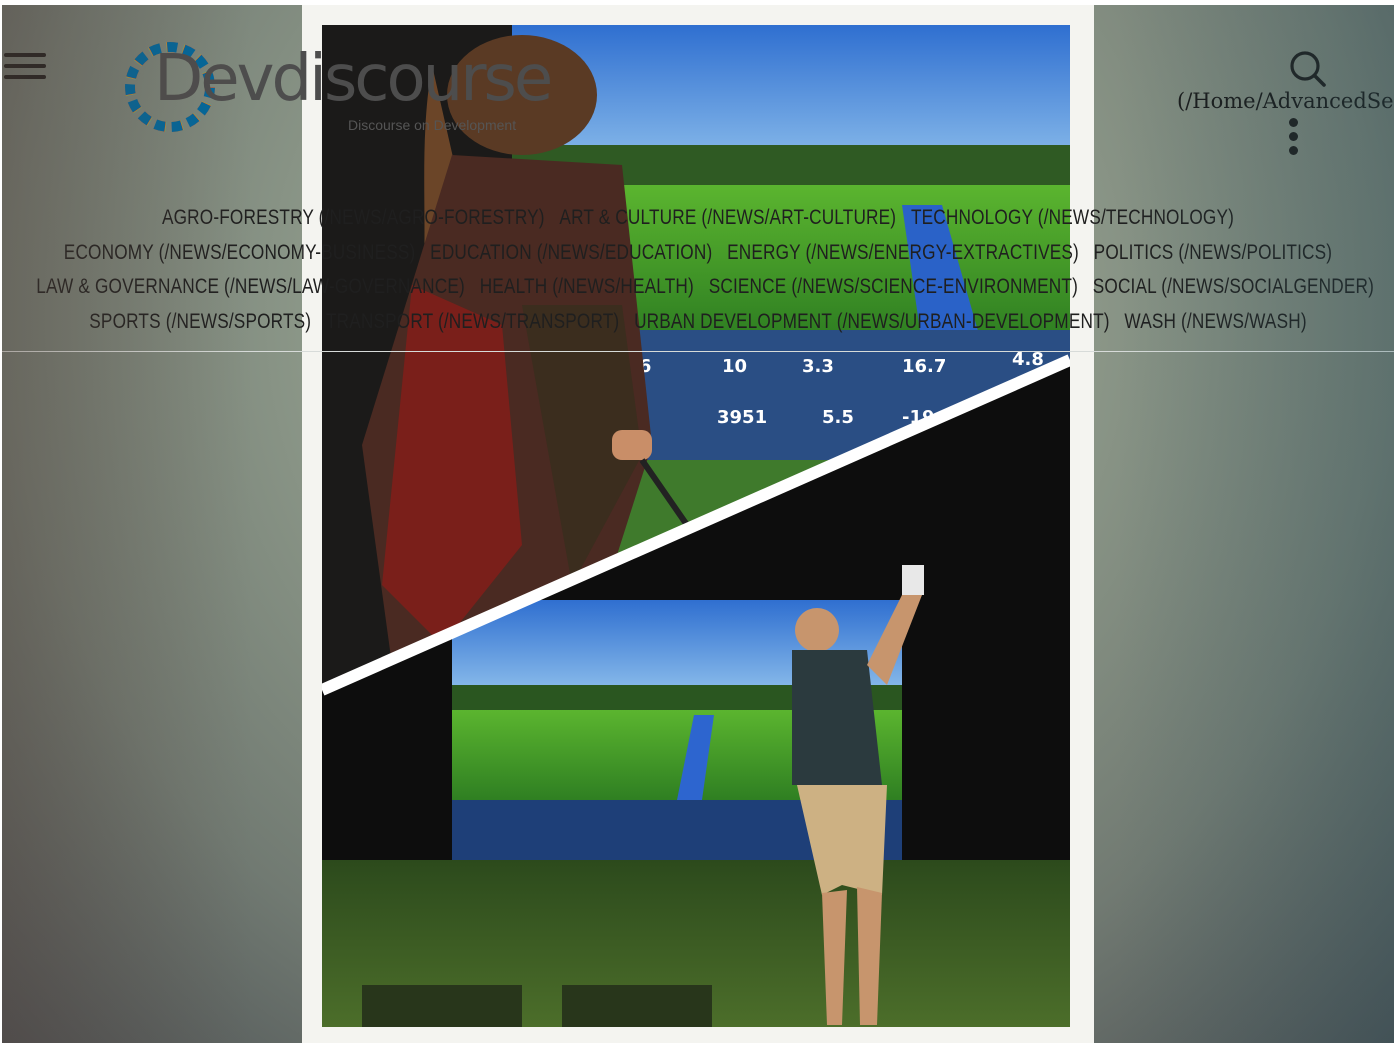 The width and height of the screenshot is (1396, 1045). Describe the element at coordinates (472, 321) in the screenshot. I see `nav-link: TRANSPORT (/NEWS/TRANSPORT)` at that location.